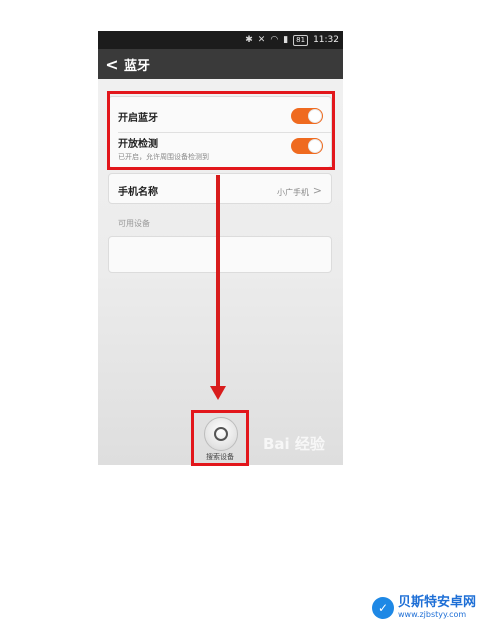  What do you see at coordinates (138, 192) in the screenshot?
I see `device-name-label: 手机名称` at bounding box center [138, 192].